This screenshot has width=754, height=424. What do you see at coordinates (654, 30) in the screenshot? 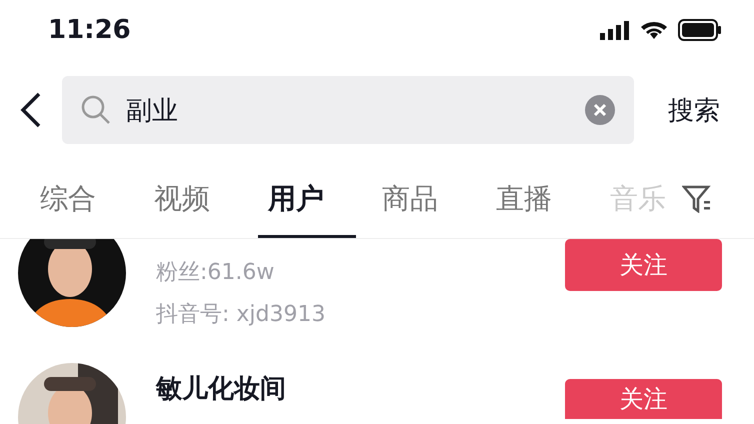
I see `wifi-icon` at bounding box center [654, 30].